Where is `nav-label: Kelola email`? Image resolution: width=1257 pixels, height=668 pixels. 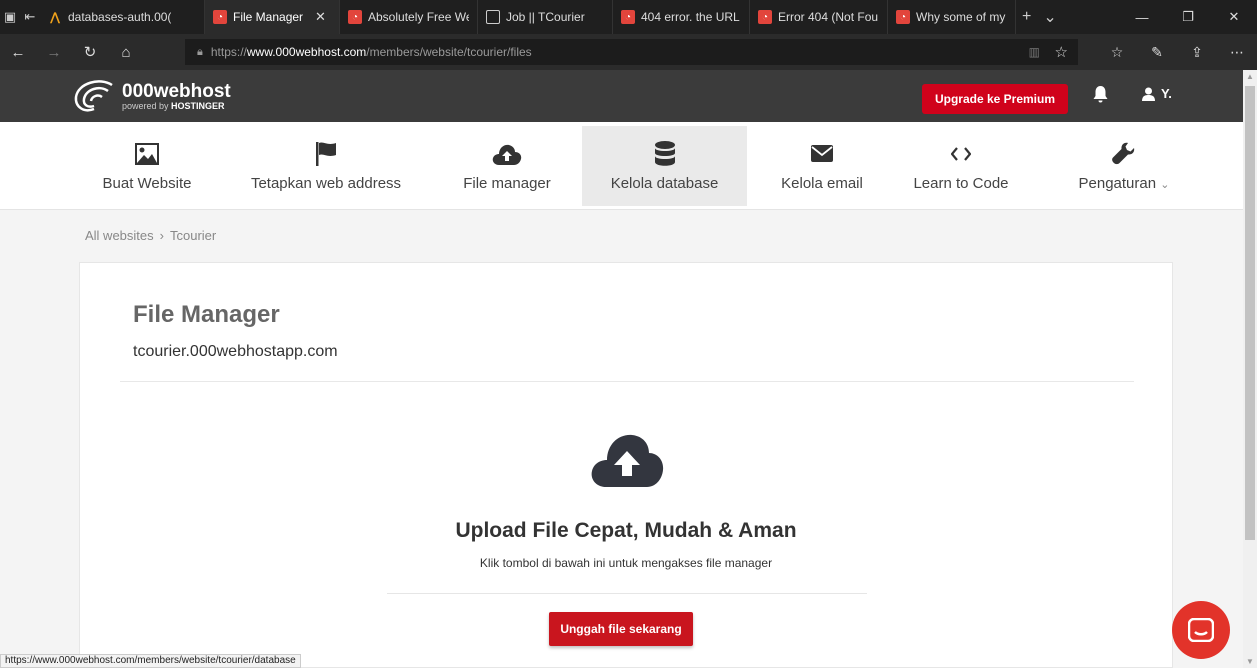 nav-label: Kelola email is located at coordinates (822, 183).